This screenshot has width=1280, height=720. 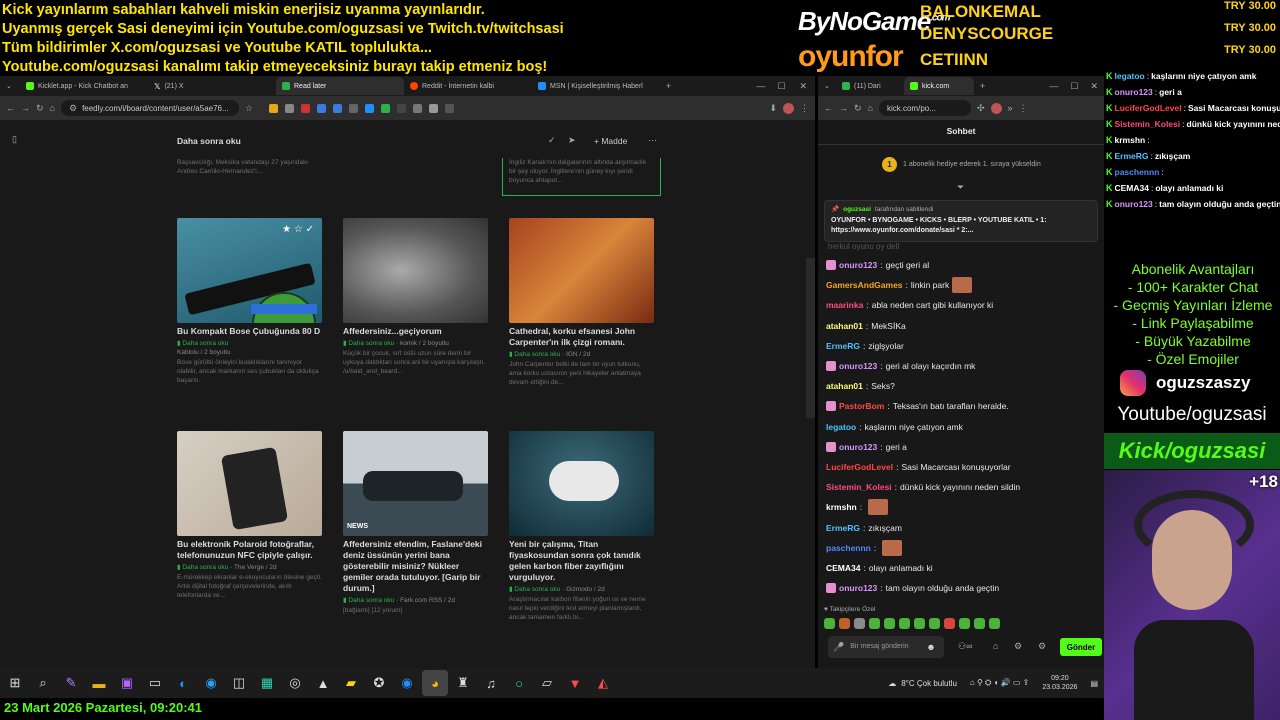 What do you see at coordinates (981, 108) in the screenshot?
I see `puzzle-icon: ✣` at bounding box center [981, 108].